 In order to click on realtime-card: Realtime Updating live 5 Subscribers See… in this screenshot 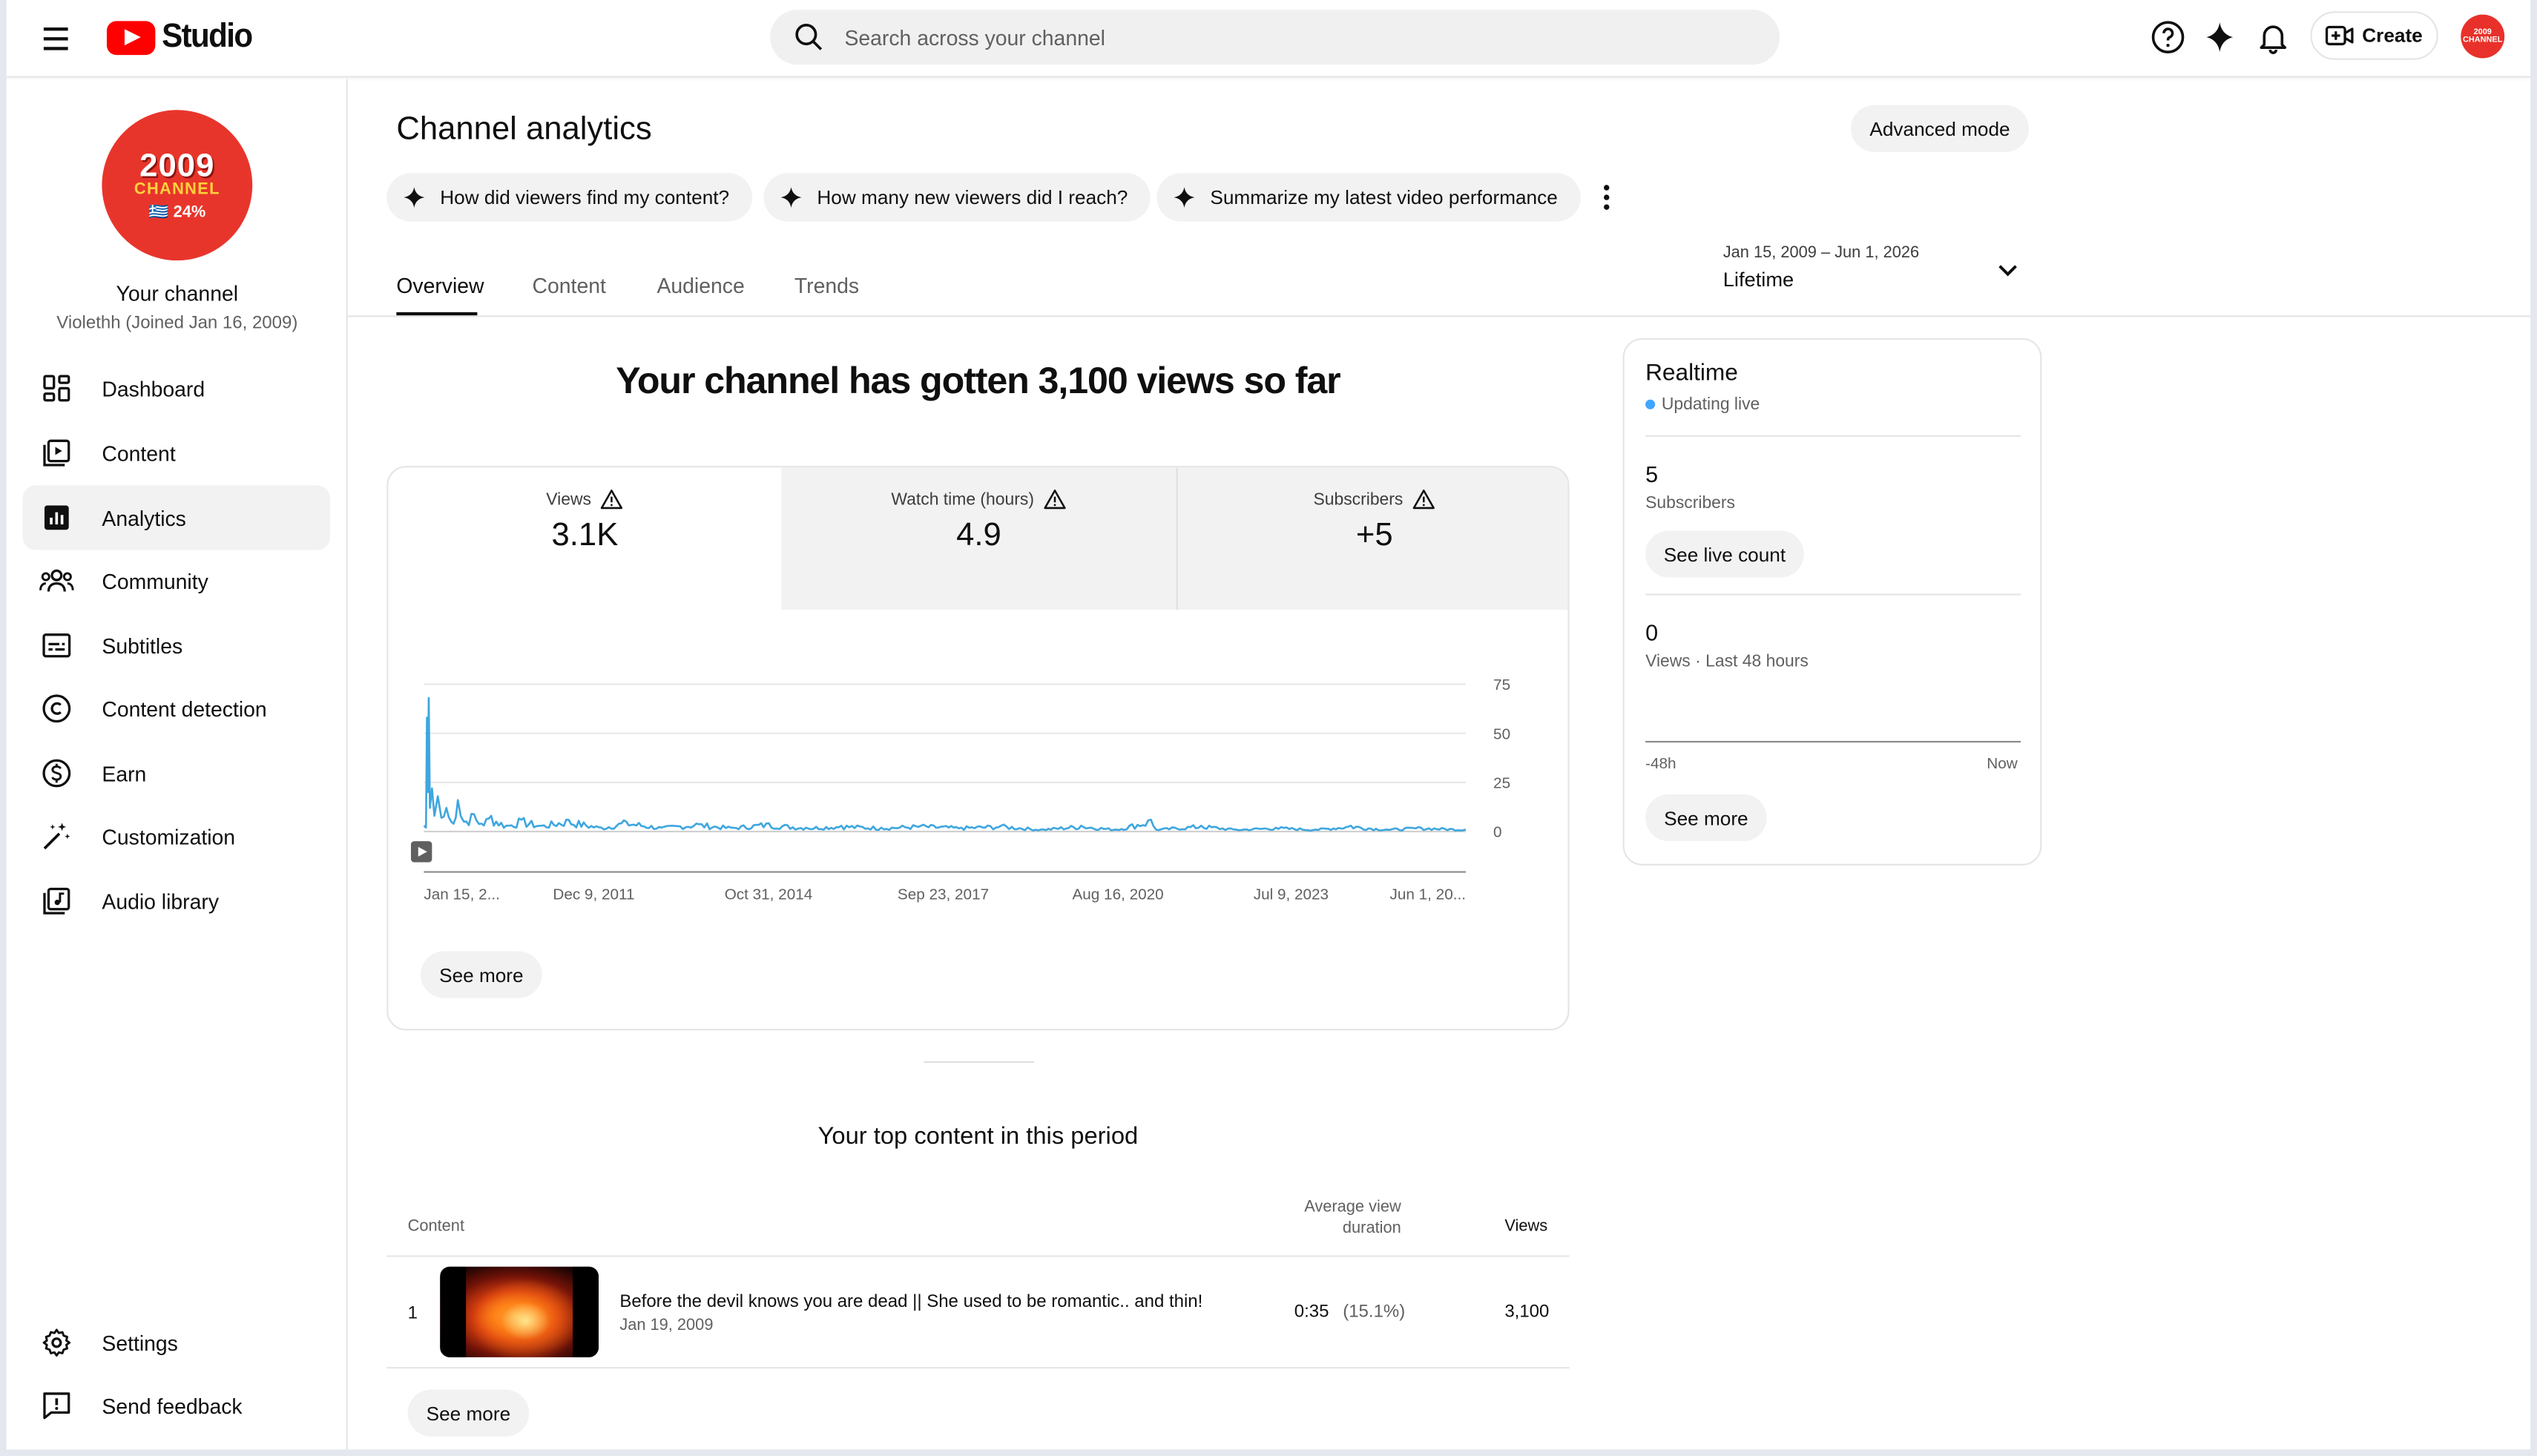, I will do `click(1832, 601)`.